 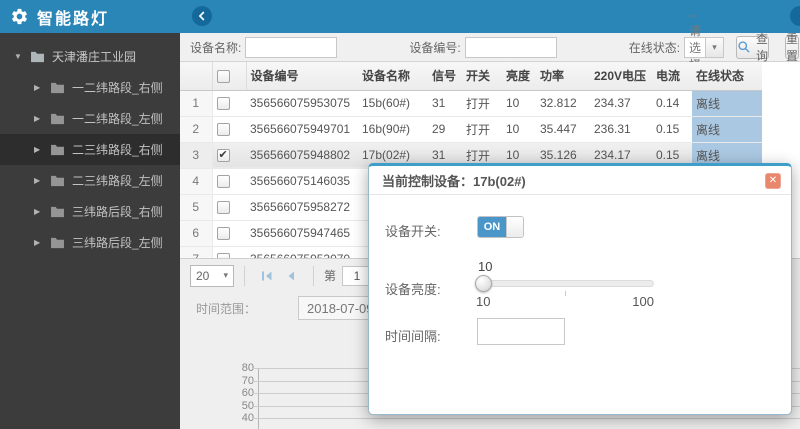 I want to click on brightness-slider, so click(x=564, y=285).